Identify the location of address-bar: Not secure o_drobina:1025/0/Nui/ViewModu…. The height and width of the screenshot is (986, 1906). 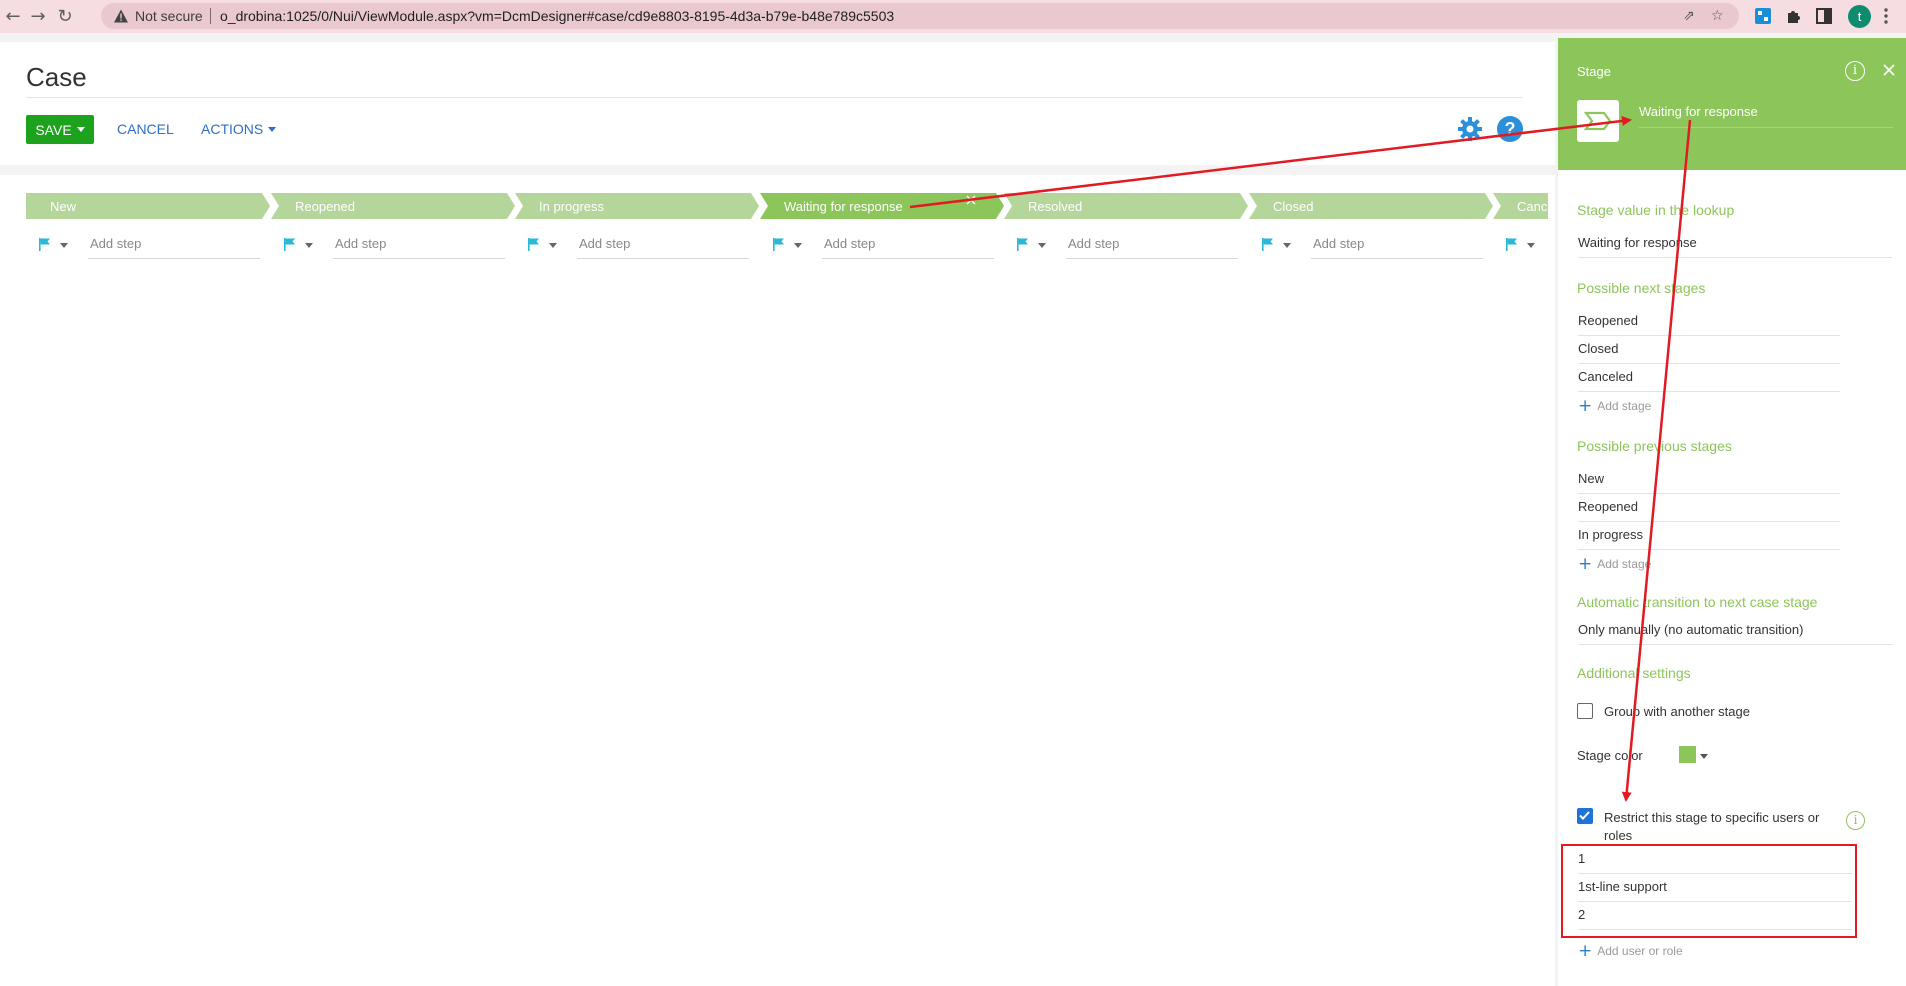
(920, 16).